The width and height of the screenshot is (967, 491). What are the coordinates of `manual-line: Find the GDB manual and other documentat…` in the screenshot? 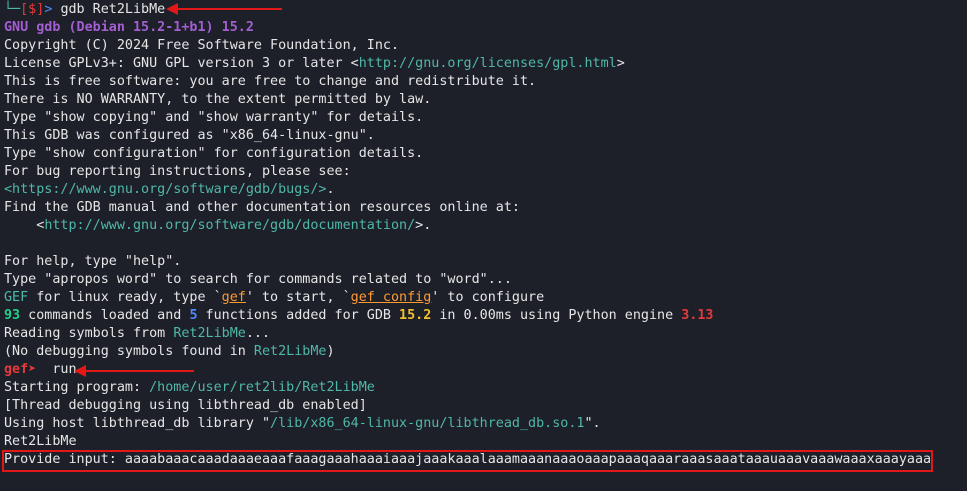 It's located at (262, 207).